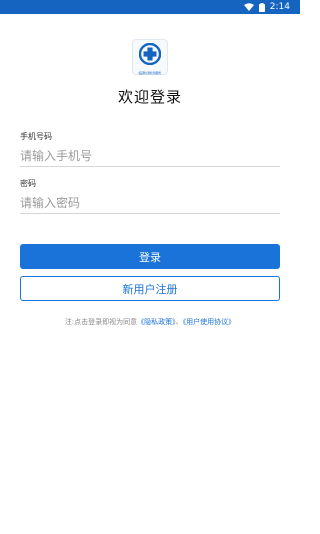 The width and height of the screenshot is (320, 534). What do you see at coordinates (209, 322) in the screenshot?
I see `terms-of-use-link: 《用户使用协议》` at bounding box center [209, 322].